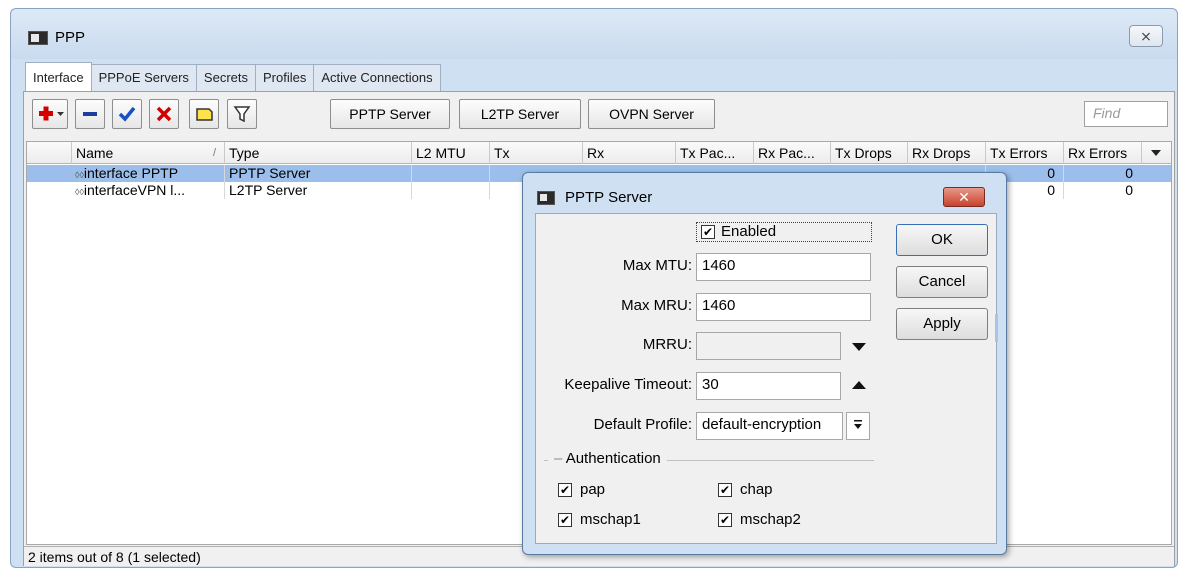  Describe the element at coordinates (628, 384) in the screenshot. I see `keepalive-label: Keepalive Timeout:` at that location.